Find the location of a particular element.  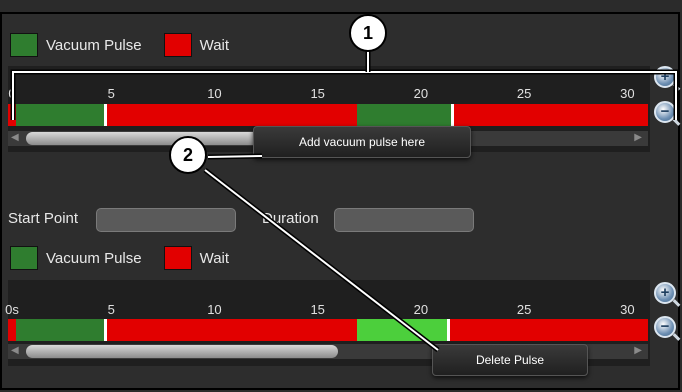

callout-2: 2 is located at coordinates (188, 155).